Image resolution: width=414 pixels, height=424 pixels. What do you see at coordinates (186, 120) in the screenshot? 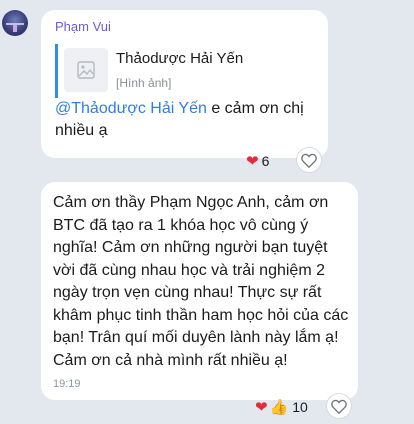
I see `message-text: @Thảodược Hải Yến e cảm ơn chị nhiều ạ` at bounding box center [186, 120].